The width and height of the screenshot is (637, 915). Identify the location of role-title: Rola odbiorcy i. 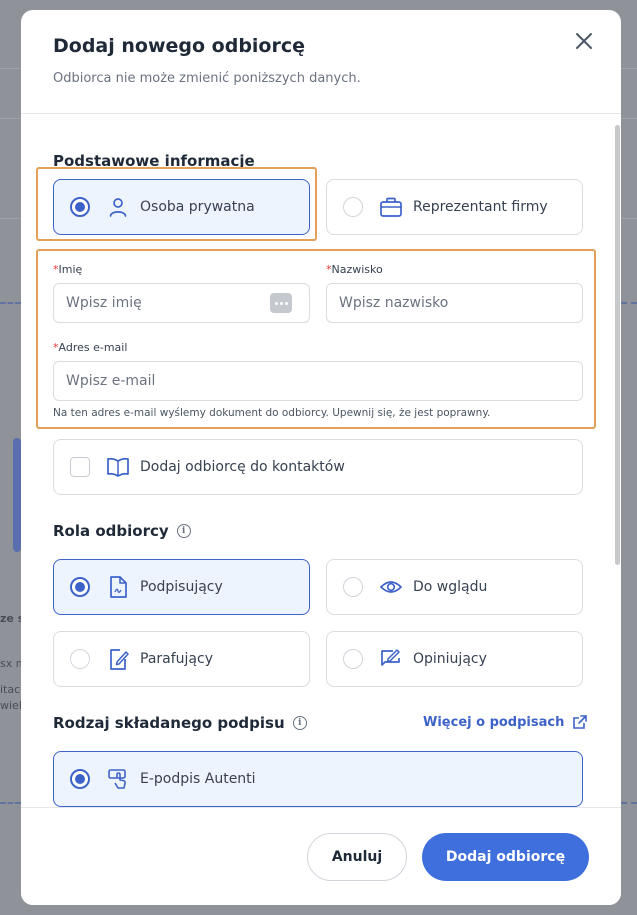
(122, 531).